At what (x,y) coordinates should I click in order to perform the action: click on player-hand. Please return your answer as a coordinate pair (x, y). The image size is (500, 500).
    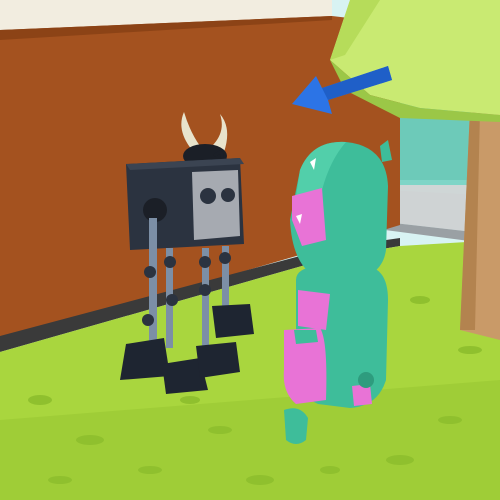
    Looking at the image, I should click on (296, 426).